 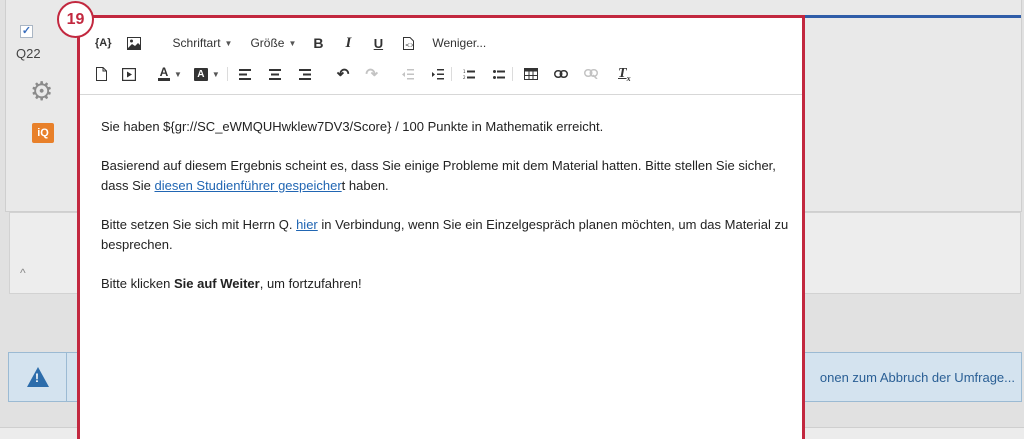 I want to click on continue-bold-text: Sie auf Weiter, so click(x=216, y=283).